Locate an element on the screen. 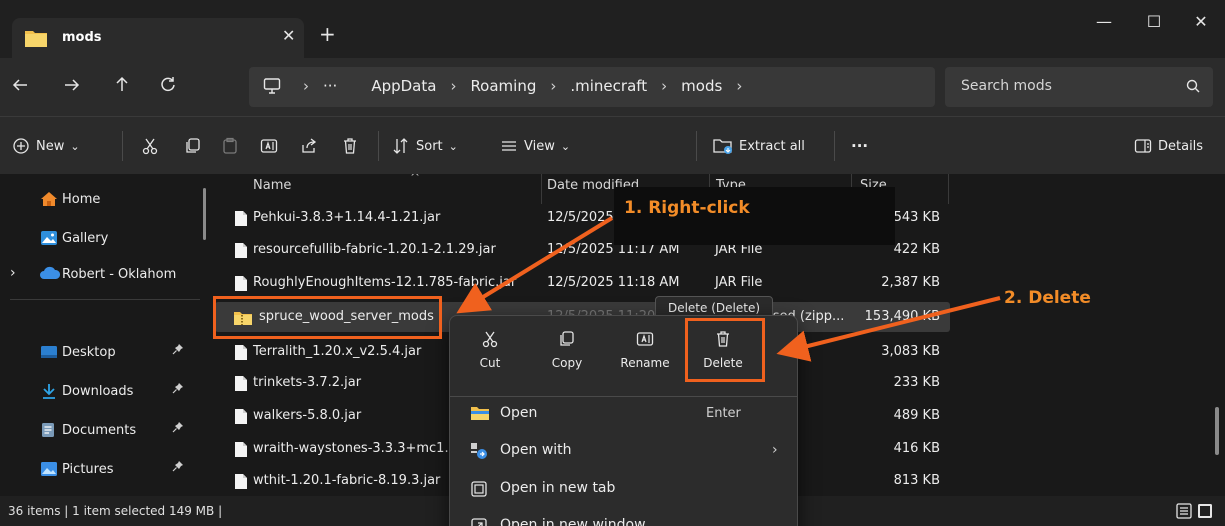 The height and width of the screenshot is (526, 1225). search-icon is located at coordinates (1193, 88).